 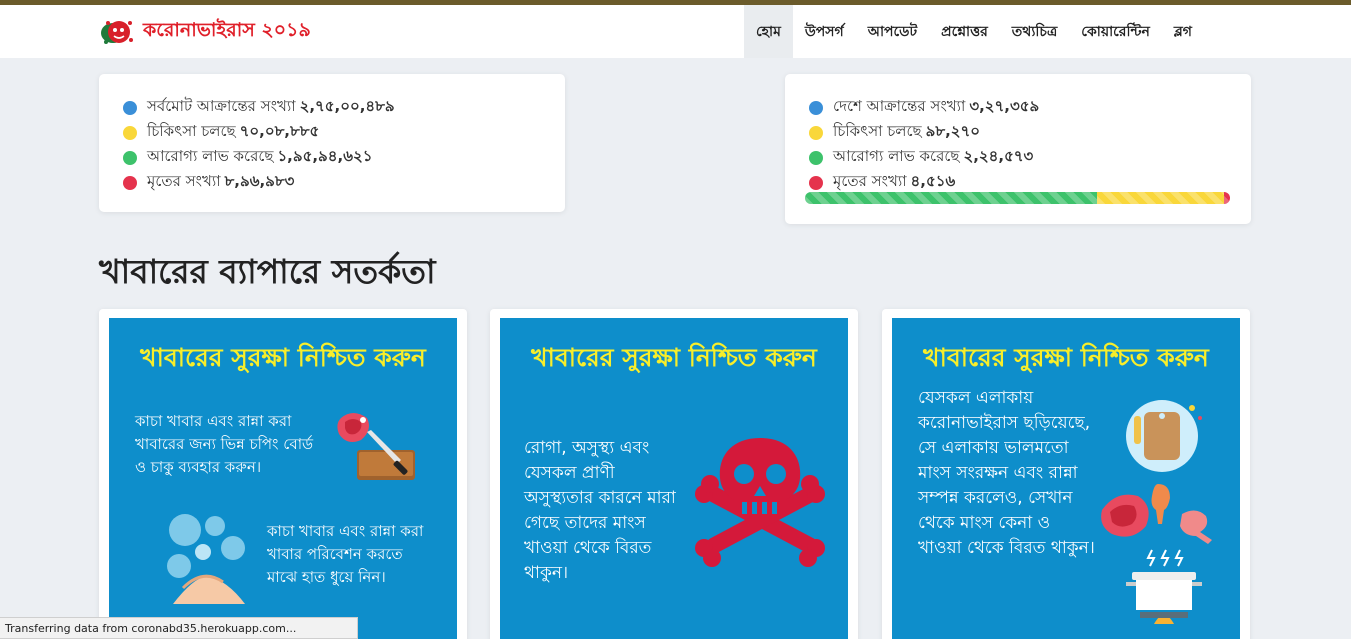 I want to click on nav-item-home: হোম, so click(x=768, y=31).